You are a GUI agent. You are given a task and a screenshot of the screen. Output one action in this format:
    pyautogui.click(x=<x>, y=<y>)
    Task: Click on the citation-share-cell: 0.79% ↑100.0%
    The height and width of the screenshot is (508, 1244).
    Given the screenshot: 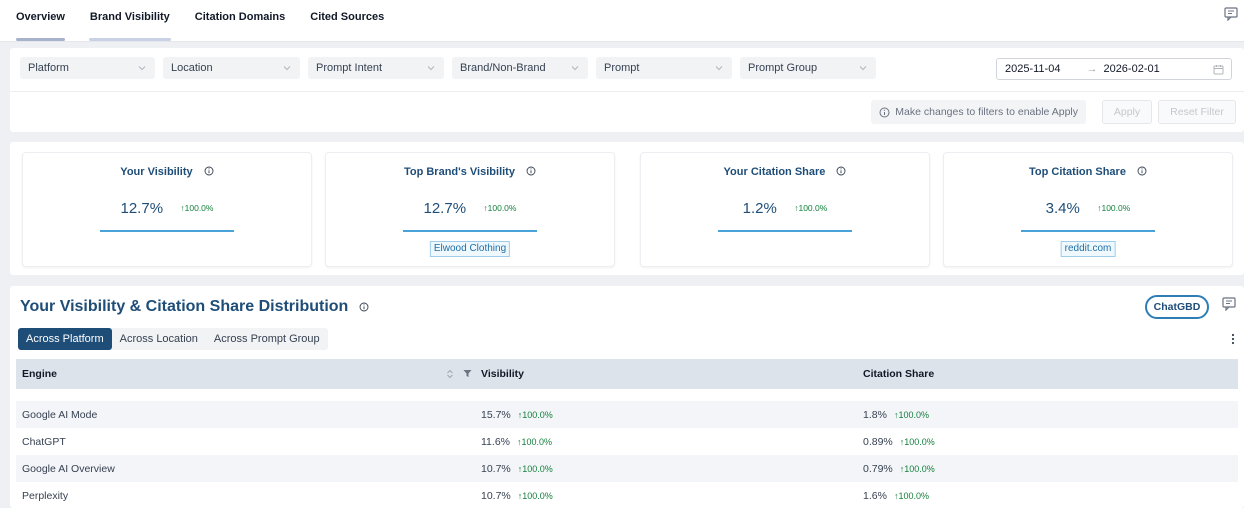 What is the action you would take?
    pyautogui.click(x=1048, y=469)
    